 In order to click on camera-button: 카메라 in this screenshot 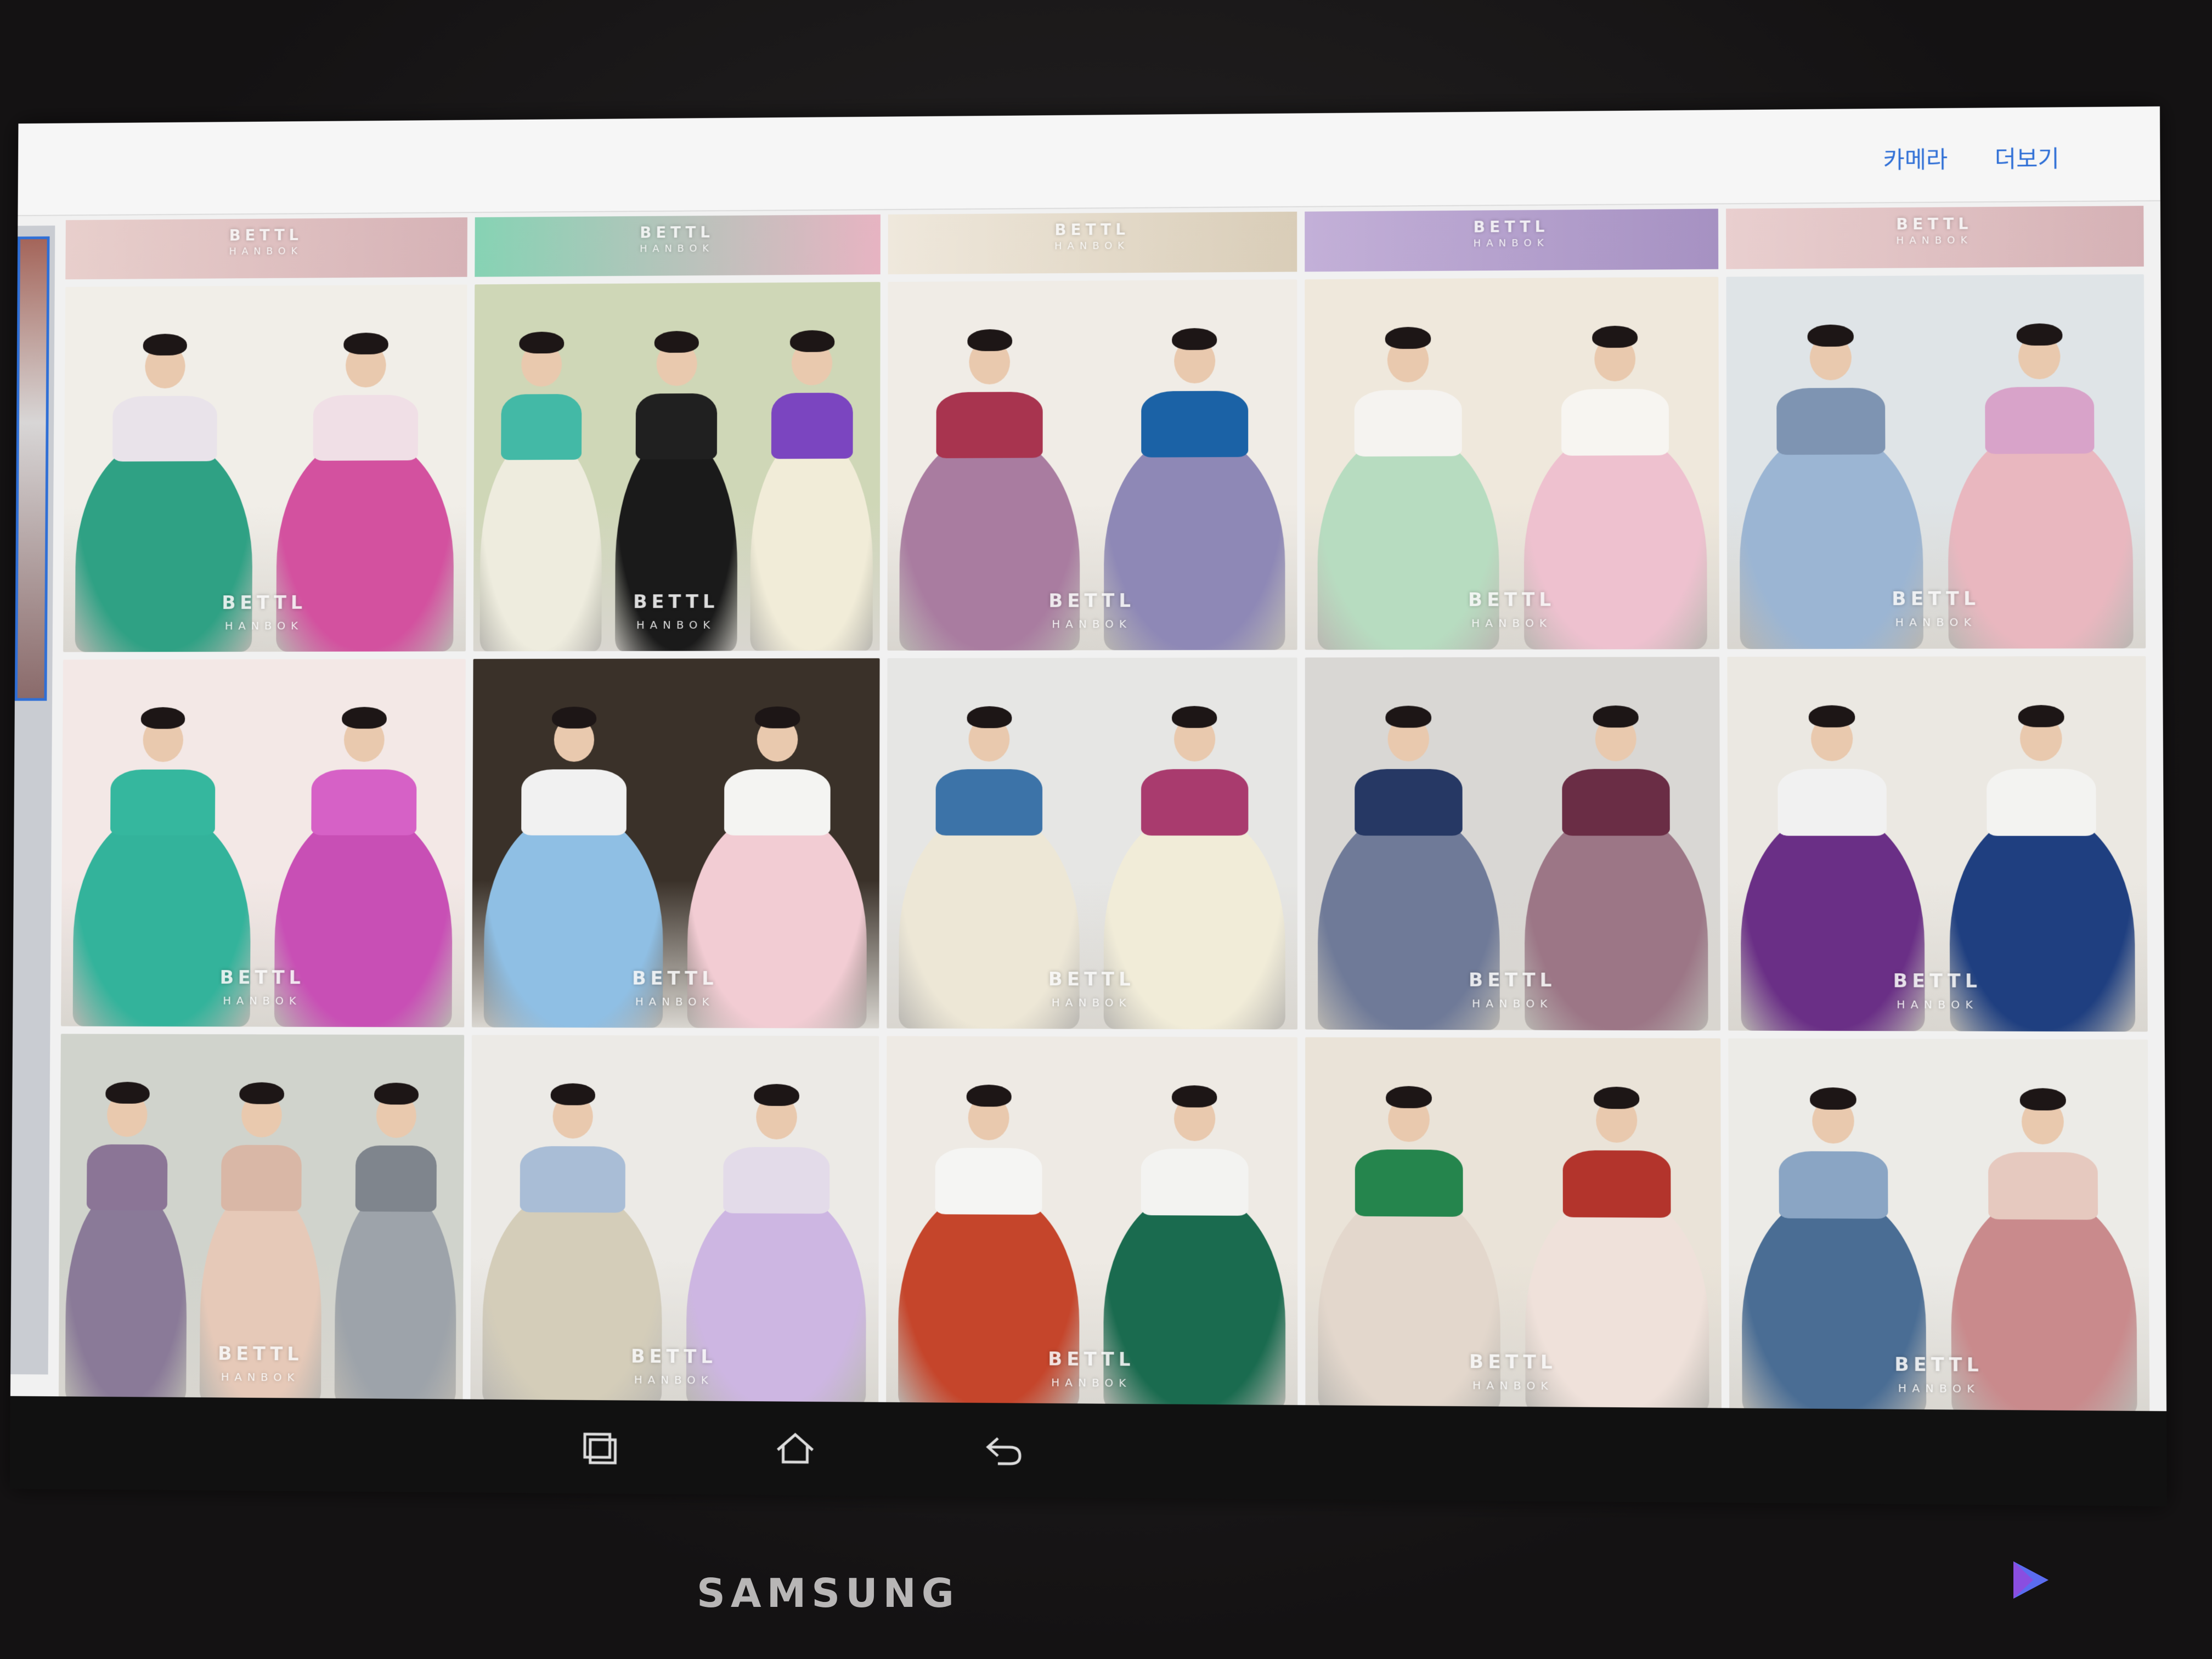, I will do `click(1916, 158)`.